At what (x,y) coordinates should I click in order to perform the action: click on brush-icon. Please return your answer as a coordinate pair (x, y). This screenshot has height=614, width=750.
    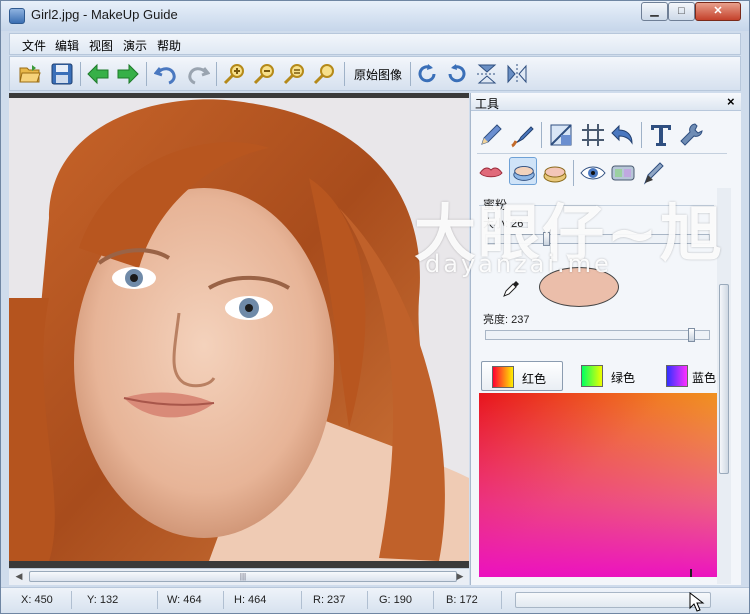
    Looking at the image, I should click on (523, 135).